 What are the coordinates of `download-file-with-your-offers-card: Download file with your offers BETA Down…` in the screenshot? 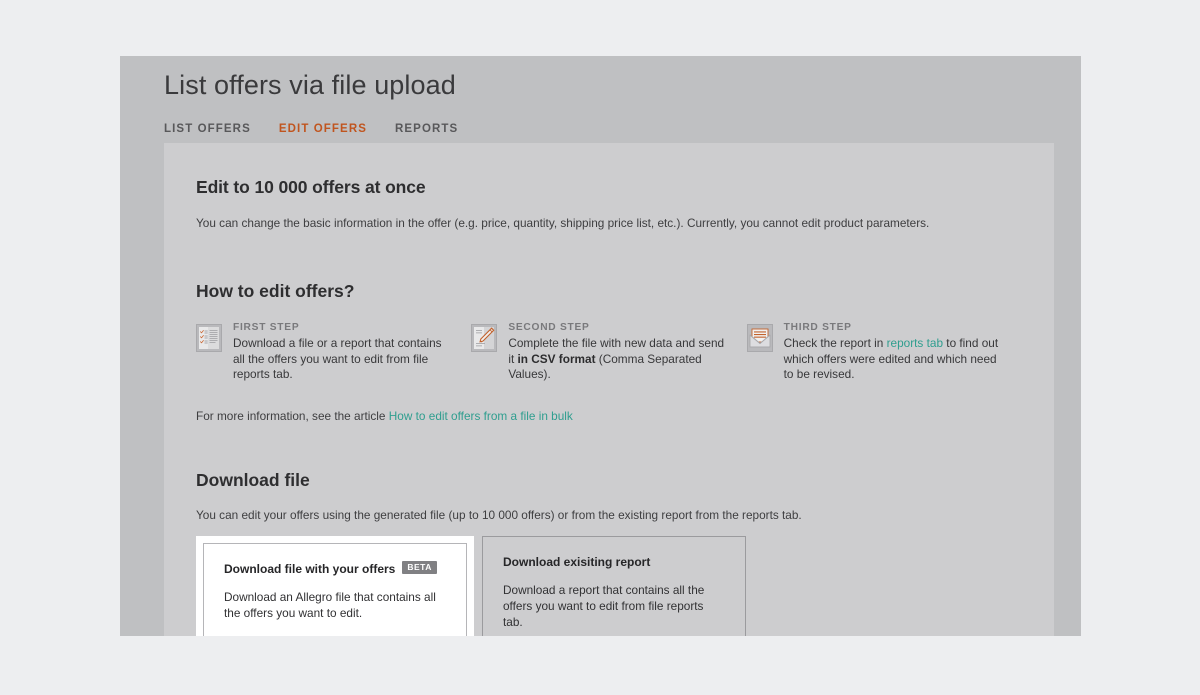 It's located at (335, 589).